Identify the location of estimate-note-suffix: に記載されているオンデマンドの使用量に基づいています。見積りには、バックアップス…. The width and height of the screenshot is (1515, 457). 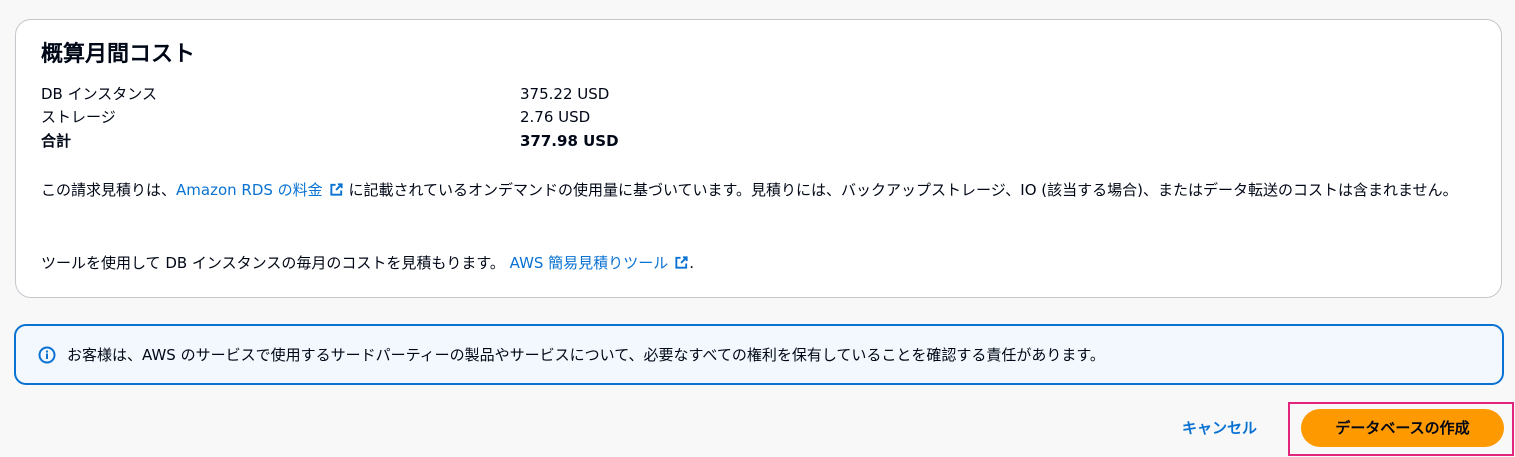
(903, 190).